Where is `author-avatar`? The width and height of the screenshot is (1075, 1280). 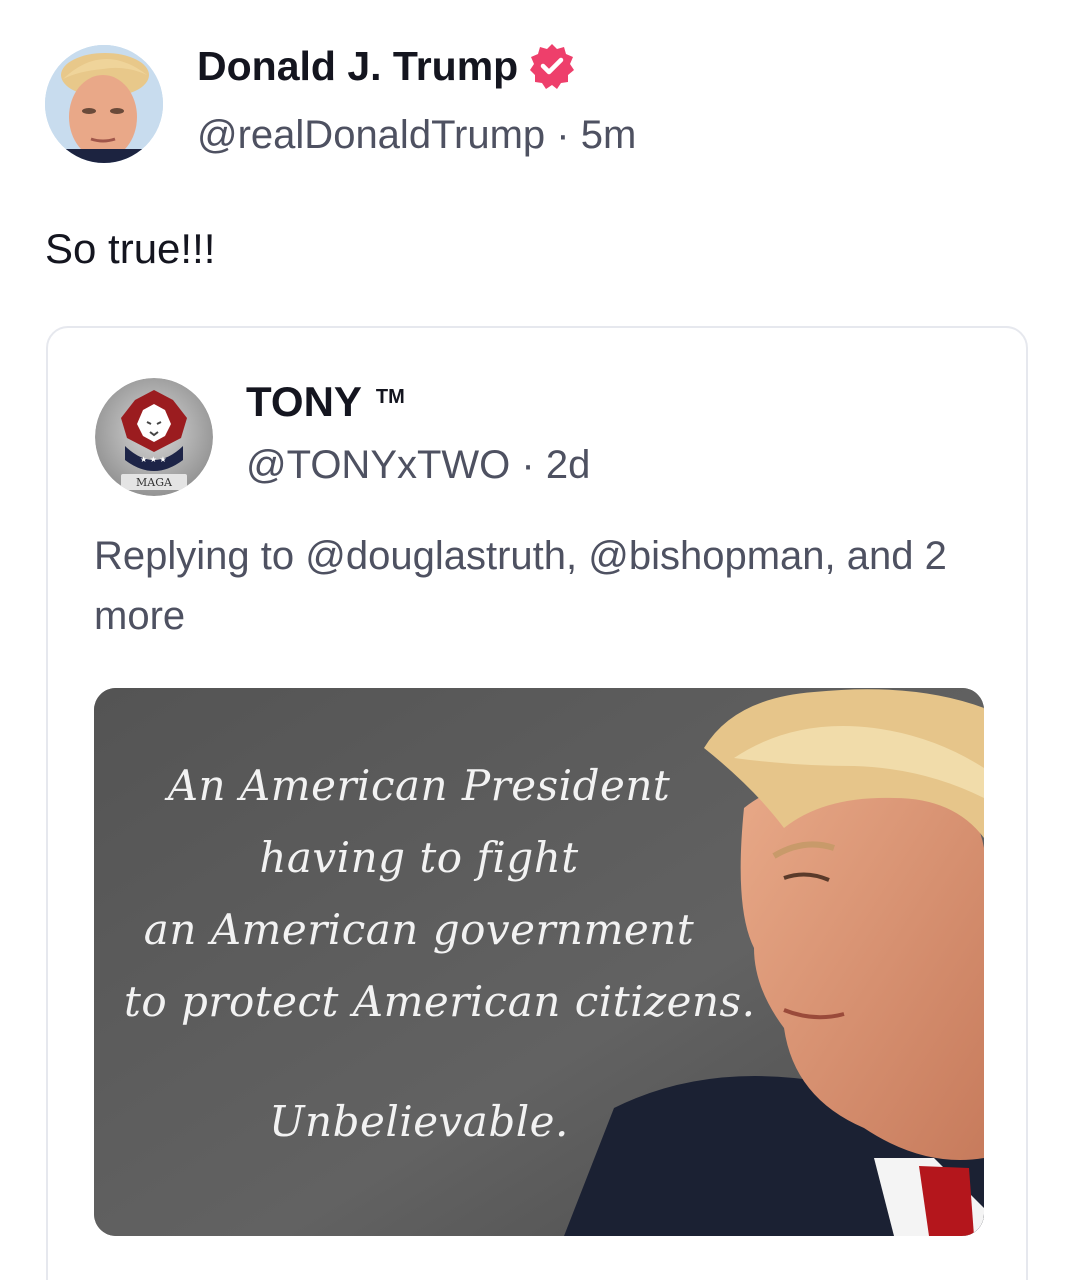
author-avatar is located at coordinates (104, 104).